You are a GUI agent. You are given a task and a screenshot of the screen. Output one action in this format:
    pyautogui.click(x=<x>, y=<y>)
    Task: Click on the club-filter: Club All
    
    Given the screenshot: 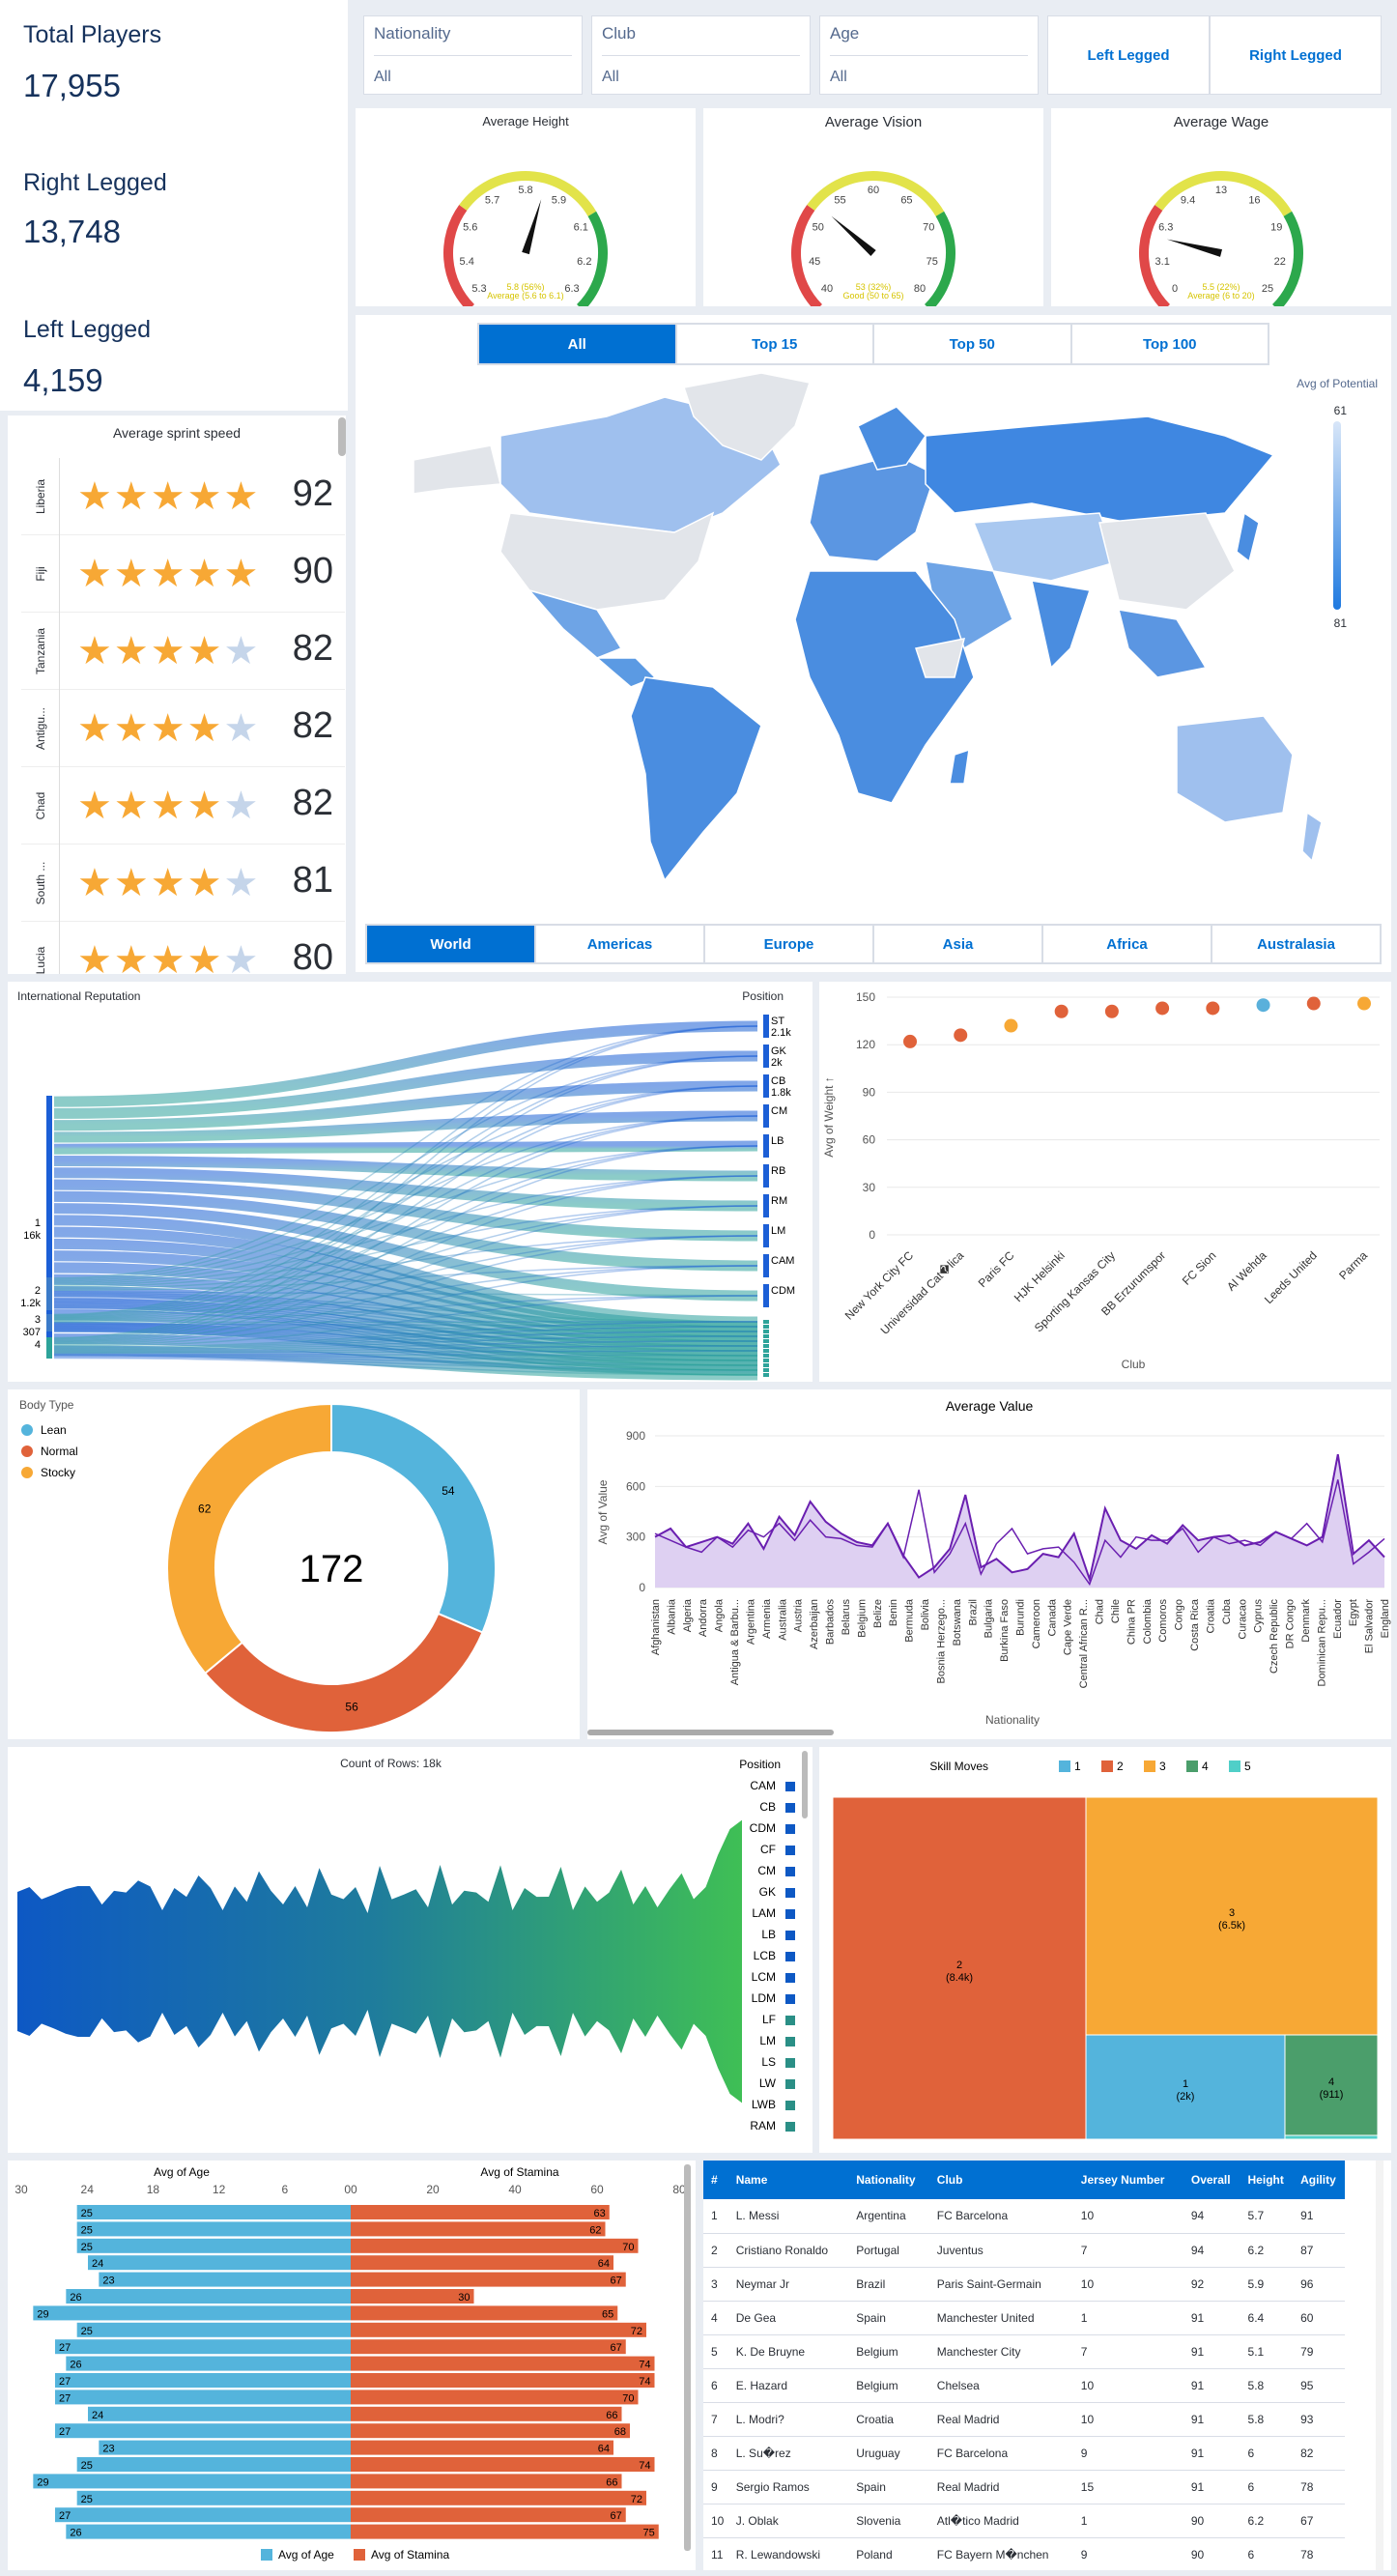 What is the action you would take?
    pyautogui.click(x=701, y=55)
    